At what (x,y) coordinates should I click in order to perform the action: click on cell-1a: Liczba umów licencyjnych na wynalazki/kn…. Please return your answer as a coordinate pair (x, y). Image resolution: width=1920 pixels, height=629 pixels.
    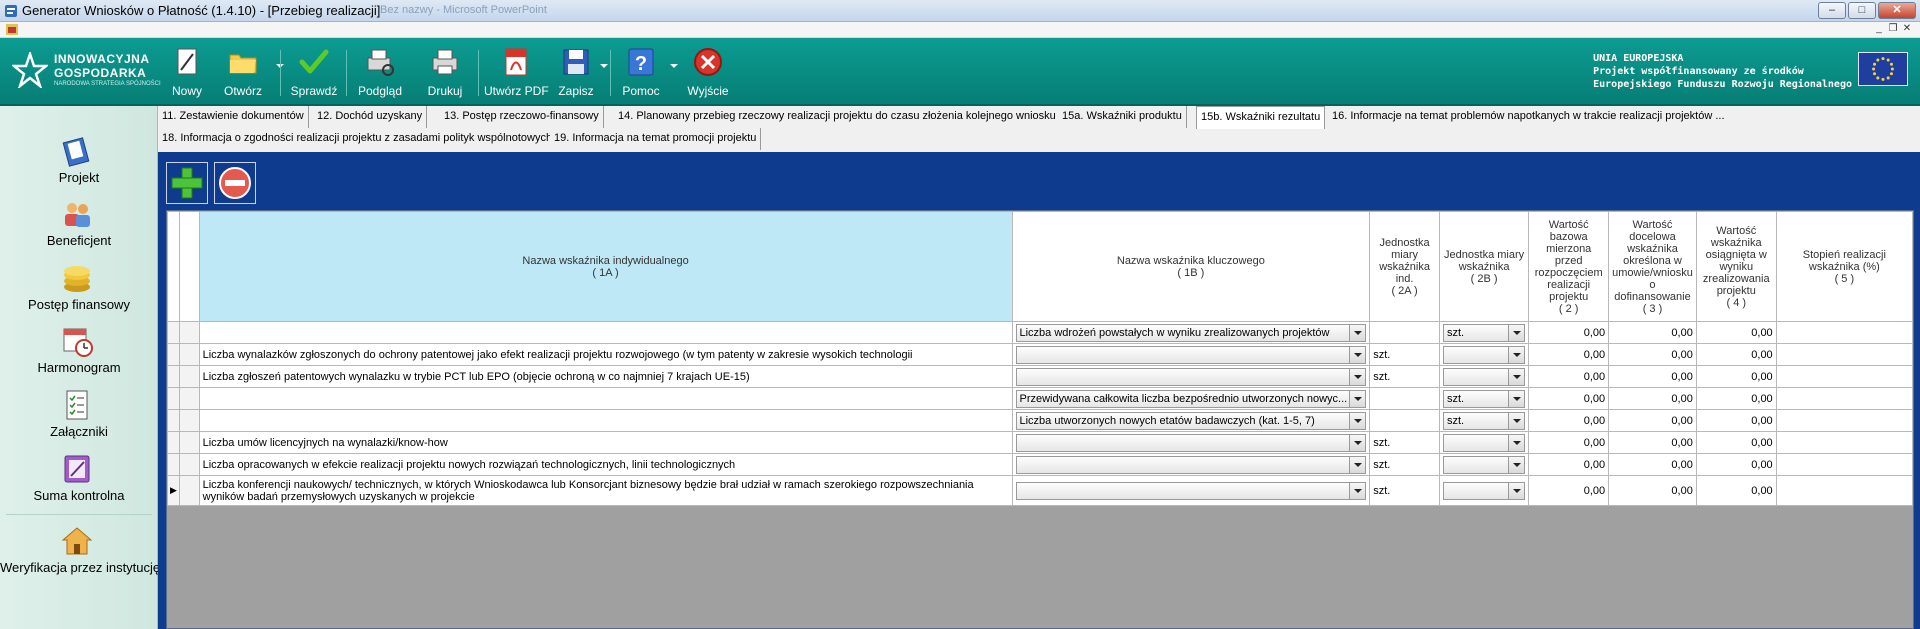
    Looking at the image, I should click on (605, 442).